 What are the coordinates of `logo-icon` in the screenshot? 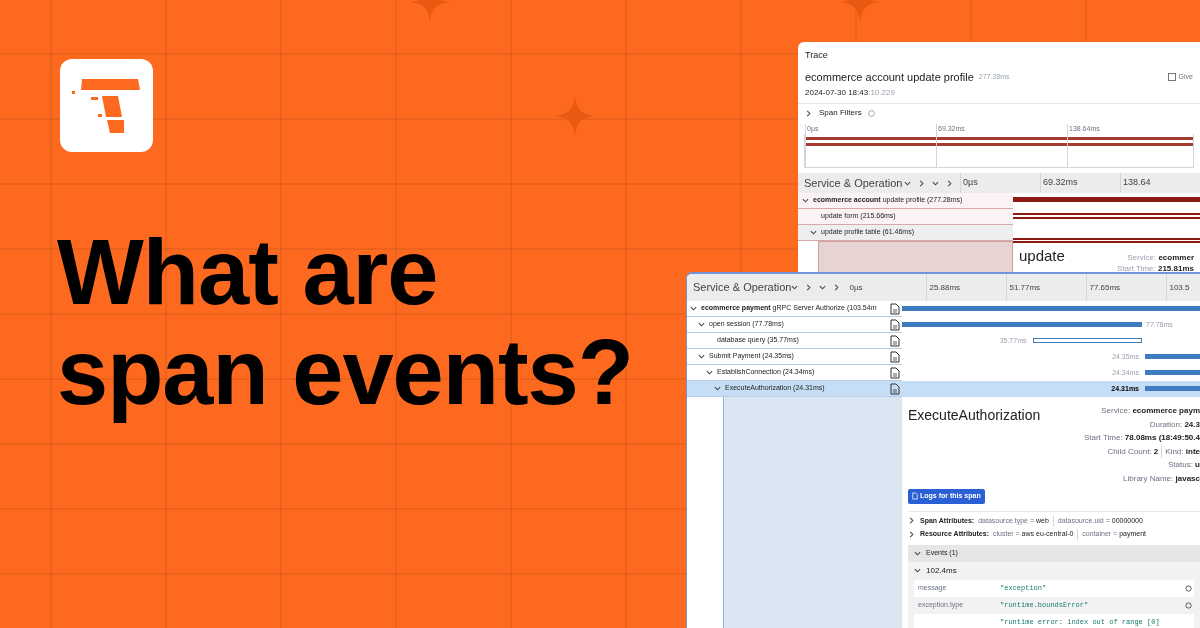 It's located at (106, 105).